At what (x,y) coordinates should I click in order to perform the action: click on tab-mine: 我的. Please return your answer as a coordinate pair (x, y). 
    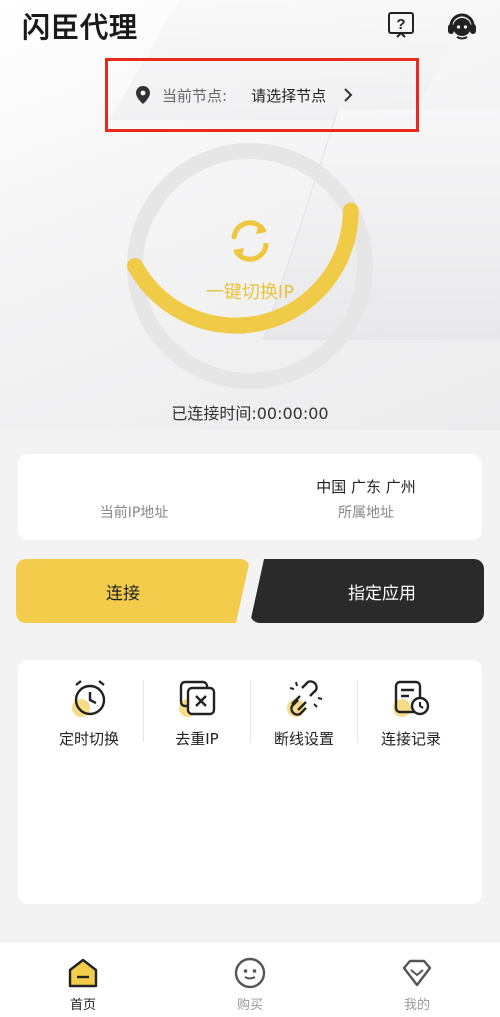
    Looking at the image, I should click on (417, 979).